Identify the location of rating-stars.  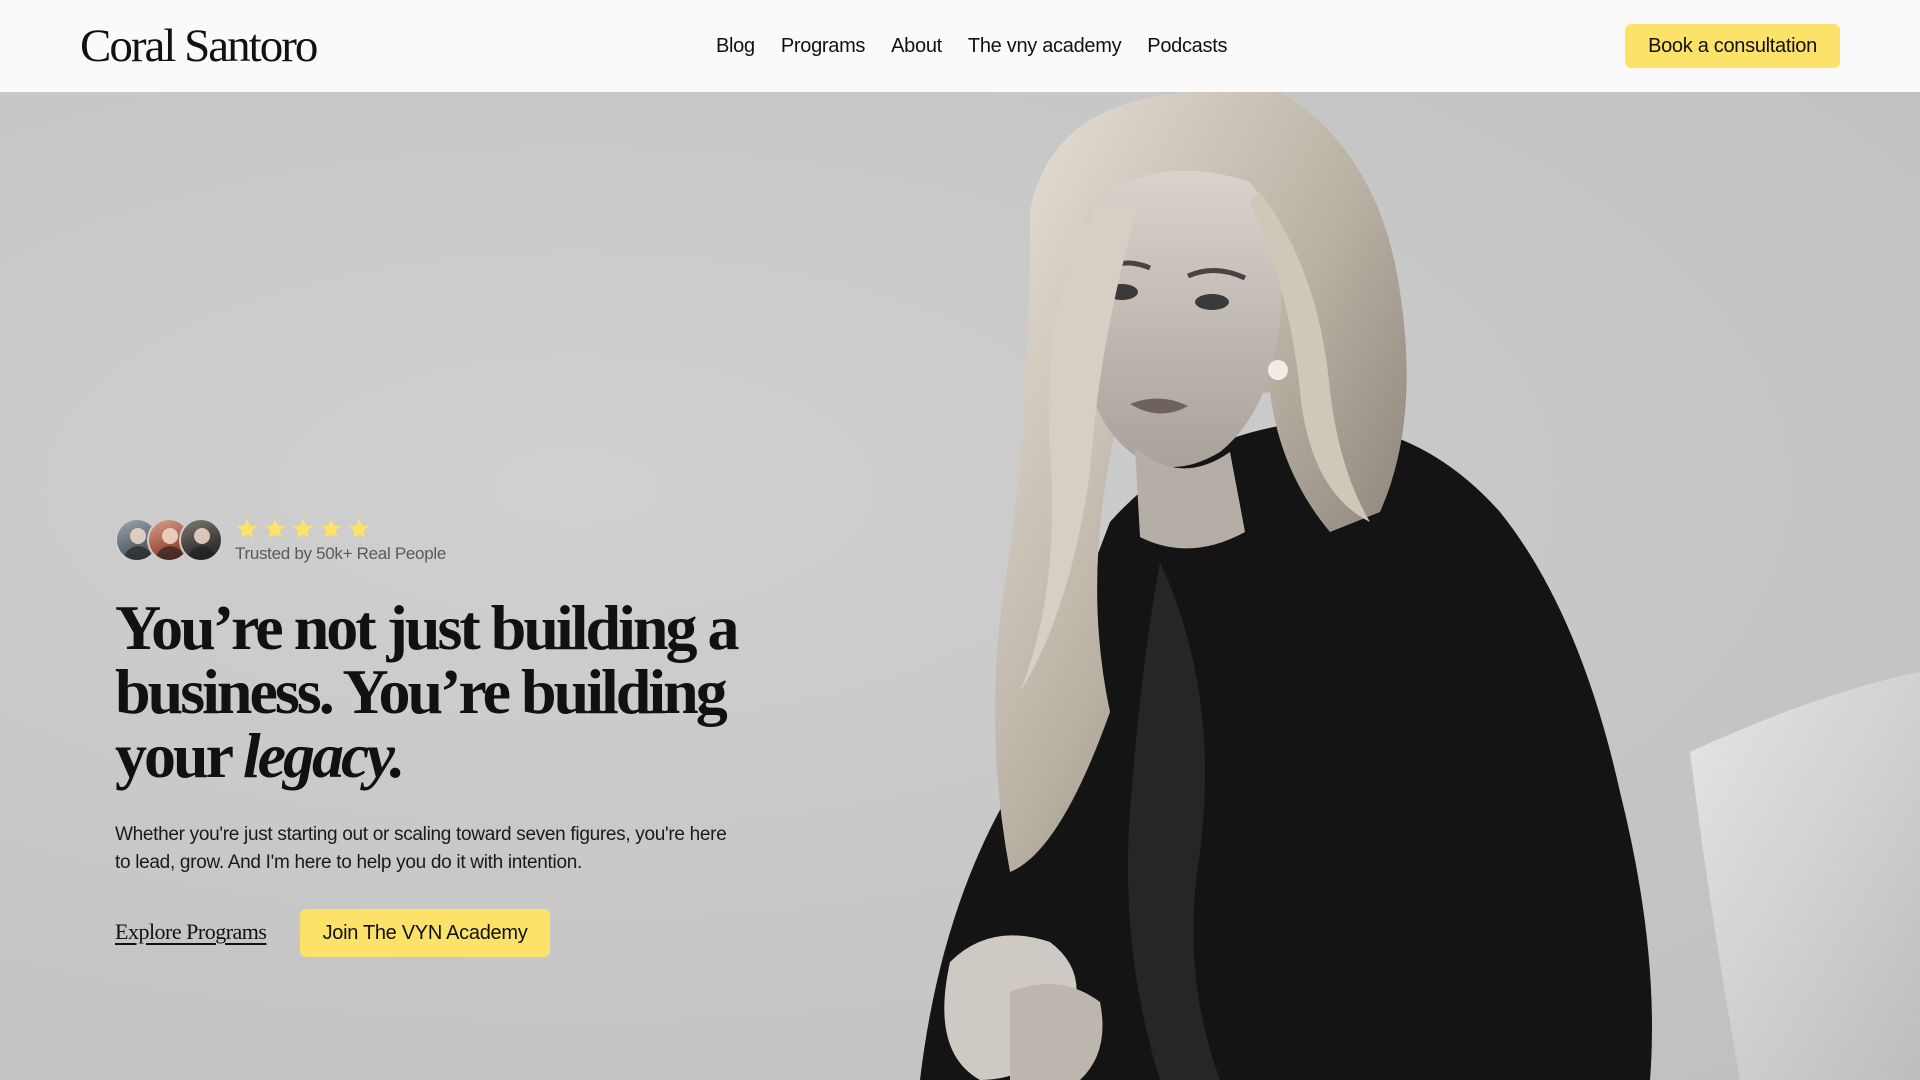
(340, 529).